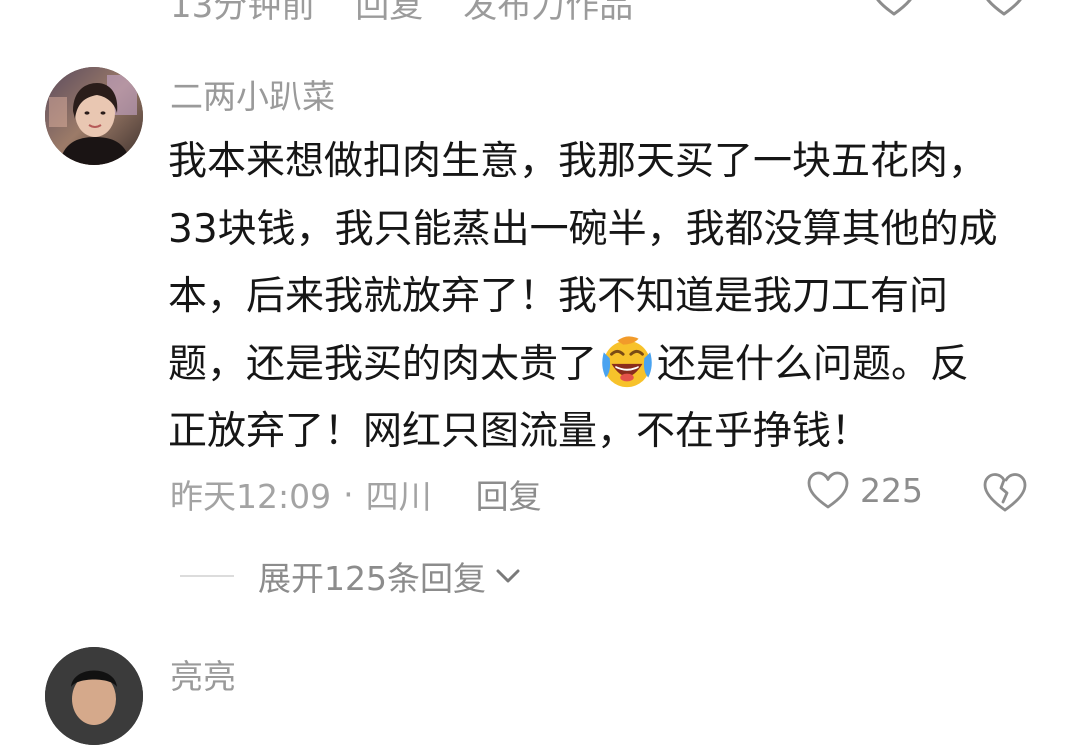 The width and height of the screenshot is (1079, 745). I want to click on username: 二两小趴菜, so click(252, 94).